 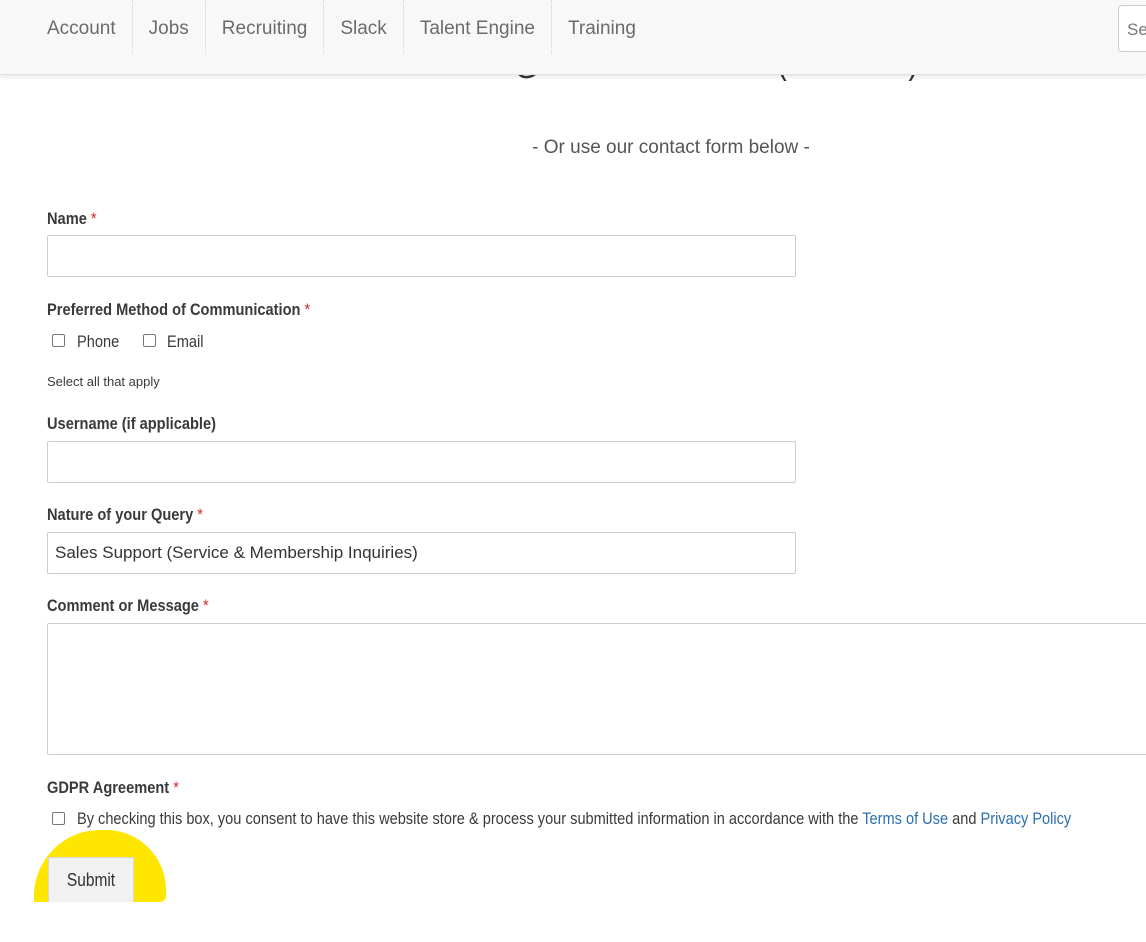 I want to click on username-label: Username (if applicable), so click(x=132, y=423).